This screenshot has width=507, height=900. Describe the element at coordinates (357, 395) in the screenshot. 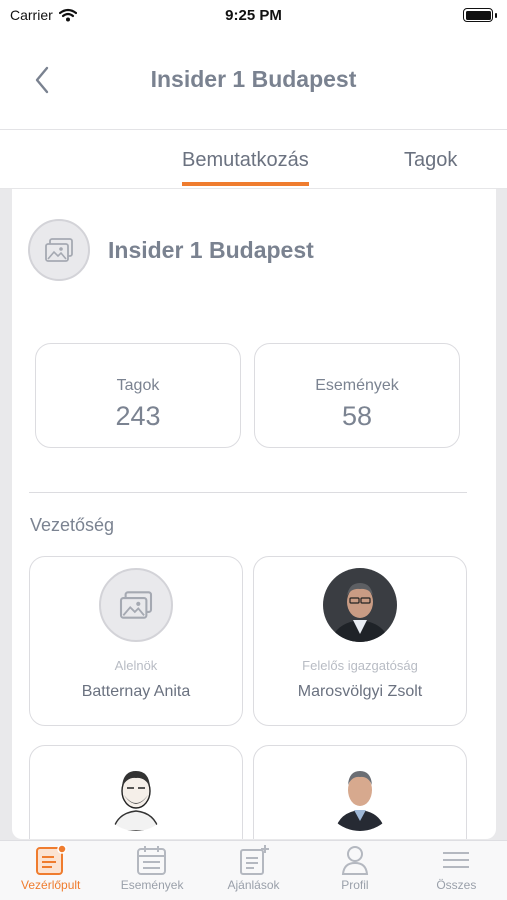

I see `events-stat: Események 58` at that location.